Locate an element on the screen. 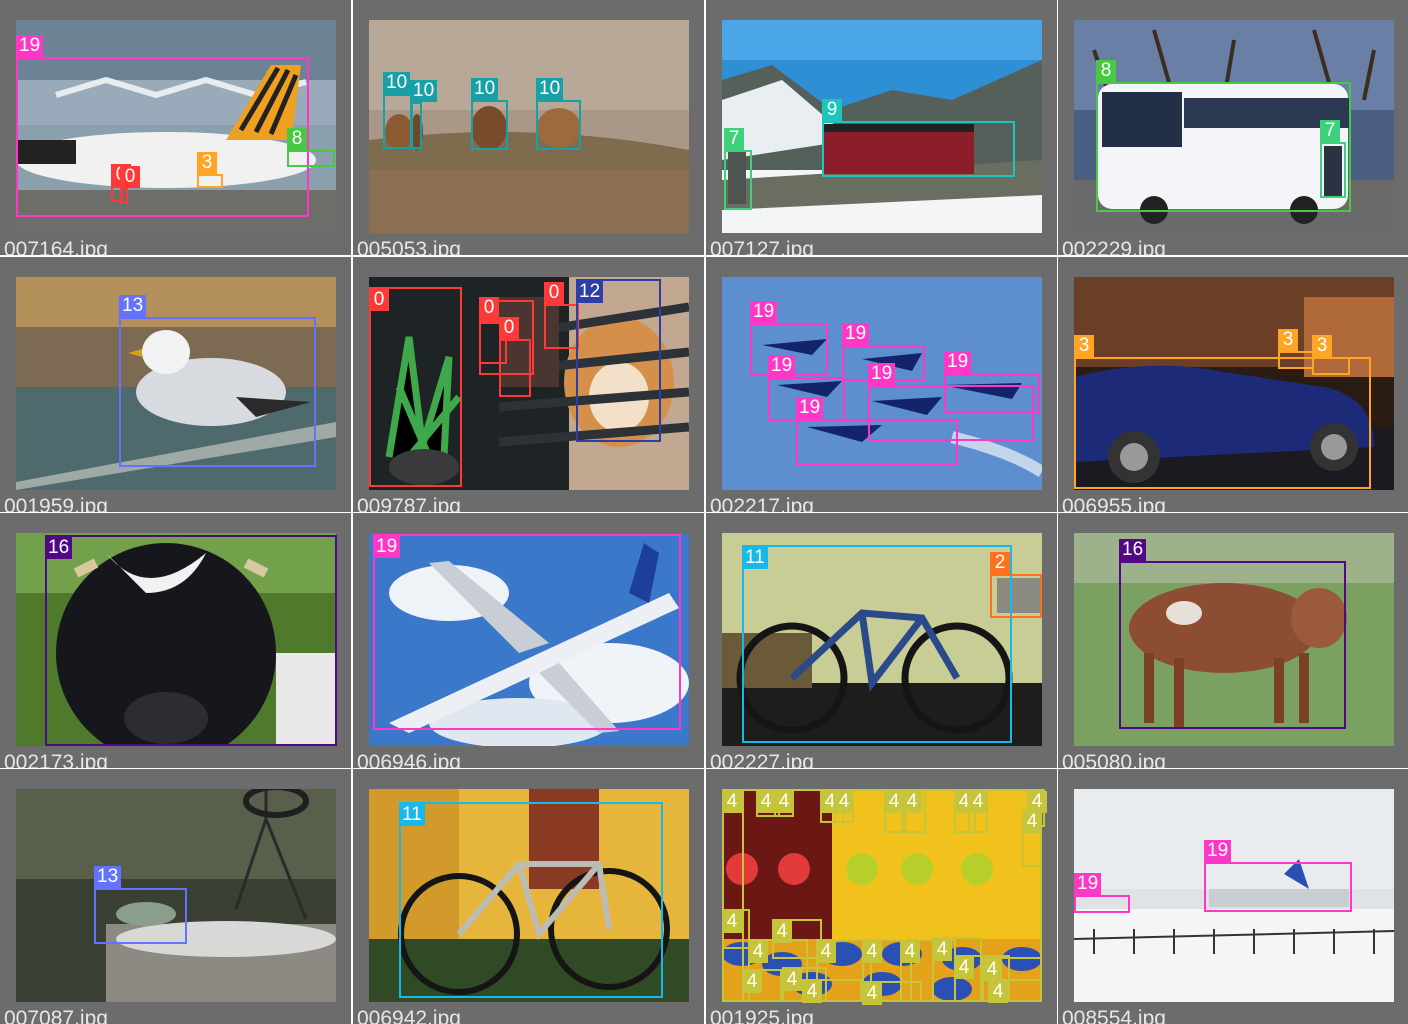  filename-label: 005080.jpg is located at coordinates (1114, 759).